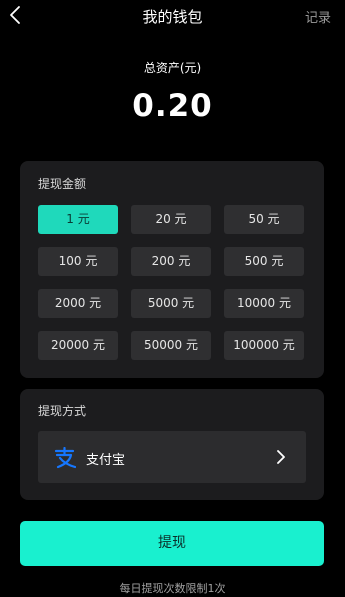 Image resolution: width=345 pixels, height=597 pixels. What do you see at coordinates (281, 457) in the screenshot?
I see `chevron-right-icon` at bounding box center [281, 457].